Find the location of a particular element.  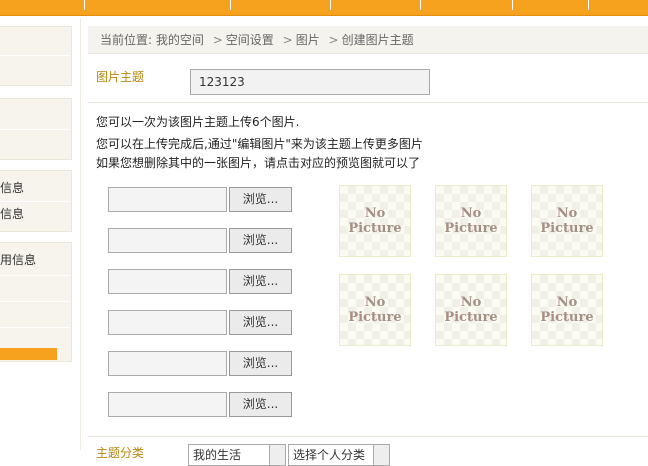

theme-input: 123123 is located at coordinates (310, 82).